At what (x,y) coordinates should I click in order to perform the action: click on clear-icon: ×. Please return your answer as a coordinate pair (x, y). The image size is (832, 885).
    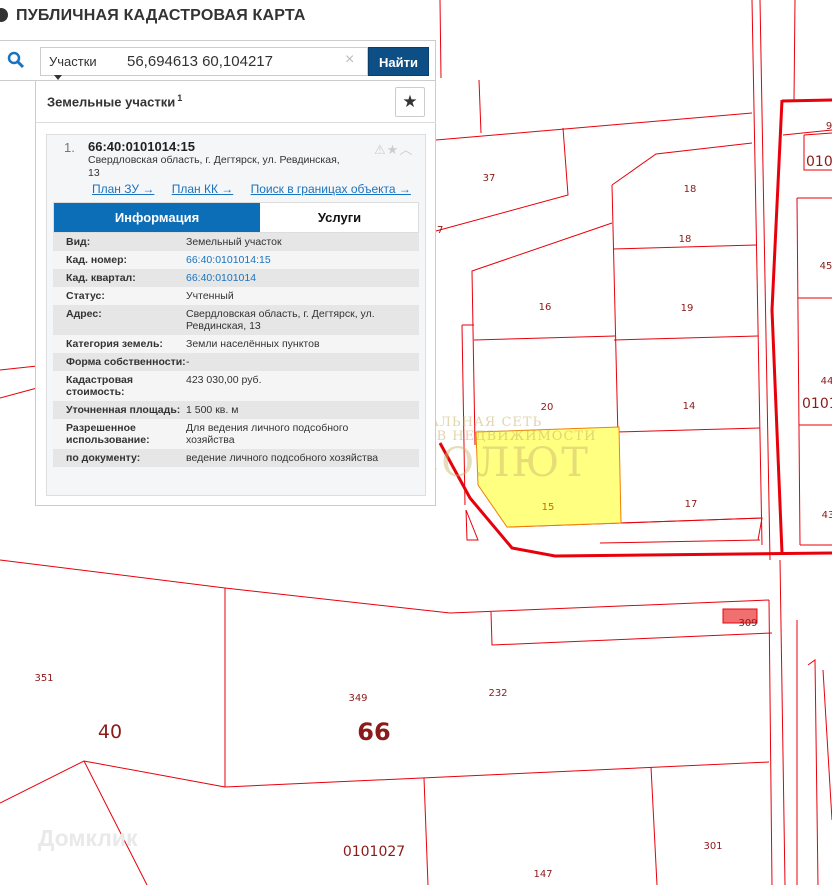
    Looking at the image, I should click on (349, 60).